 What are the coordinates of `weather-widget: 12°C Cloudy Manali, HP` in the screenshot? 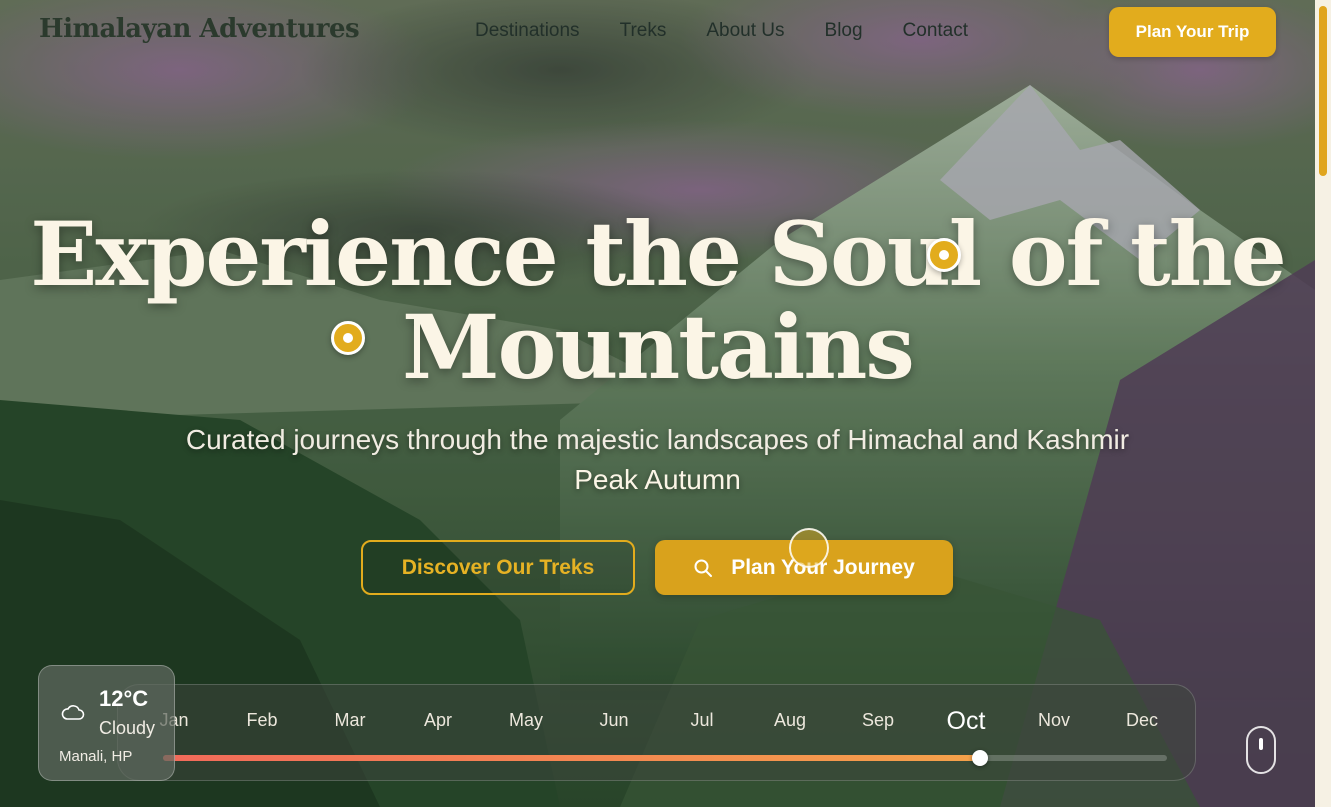 It's located at (106, 723).